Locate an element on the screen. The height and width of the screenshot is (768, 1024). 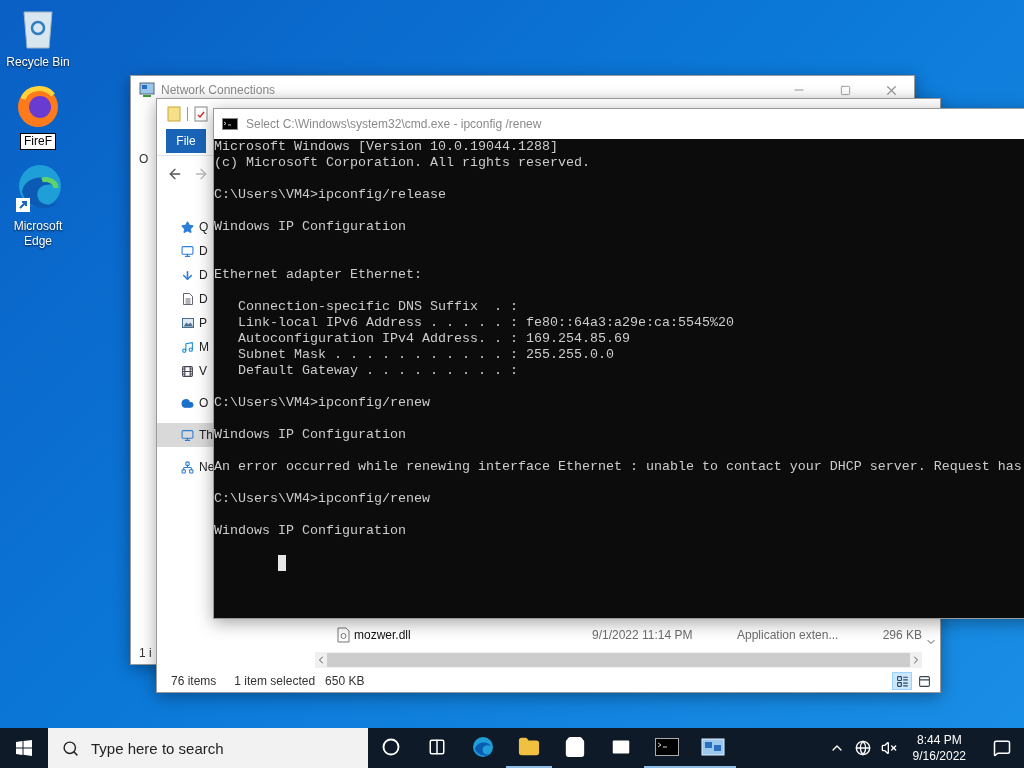
sidebar-item: M is located at coordinates (185, 347).